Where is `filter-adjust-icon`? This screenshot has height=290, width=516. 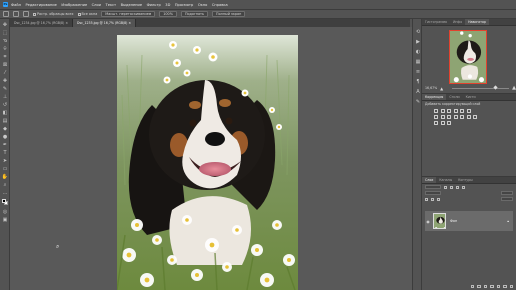 filter-adjust-icon is located at coordinates (451, 187).